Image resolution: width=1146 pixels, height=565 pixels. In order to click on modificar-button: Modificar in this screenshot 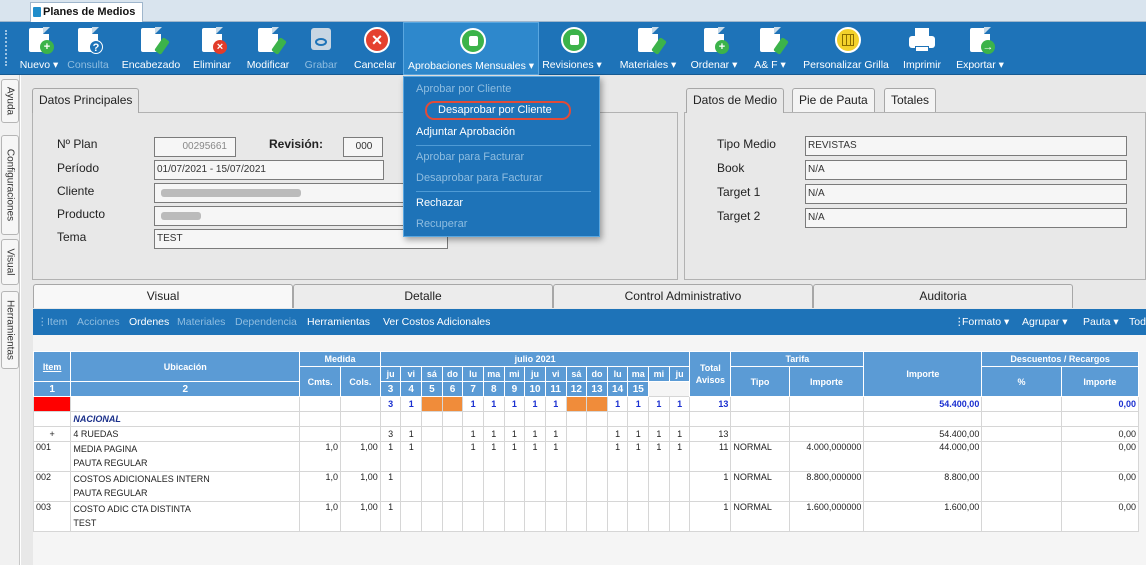, I will do `click(268, 48)`.